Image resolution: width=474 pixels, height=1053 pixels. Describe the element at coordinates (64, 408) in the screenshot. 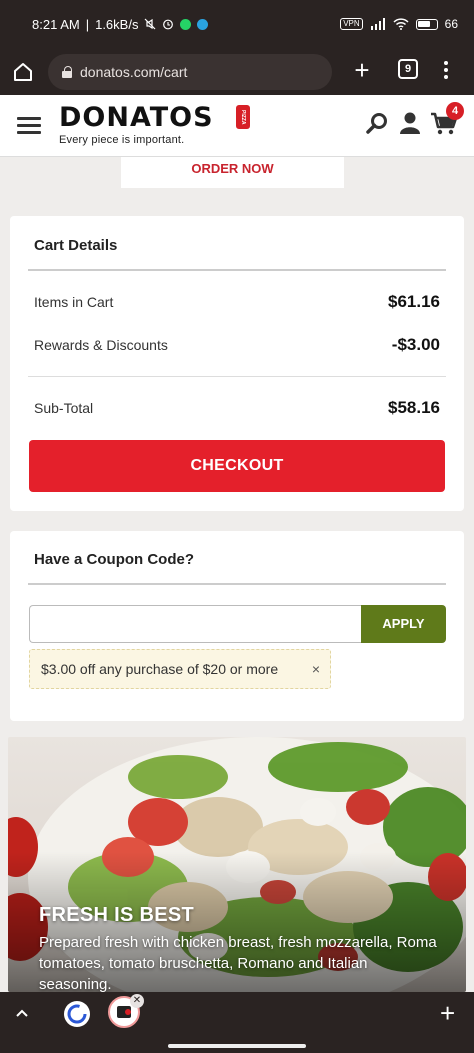

I see `subtotal-label: Sub-Total` at that location.